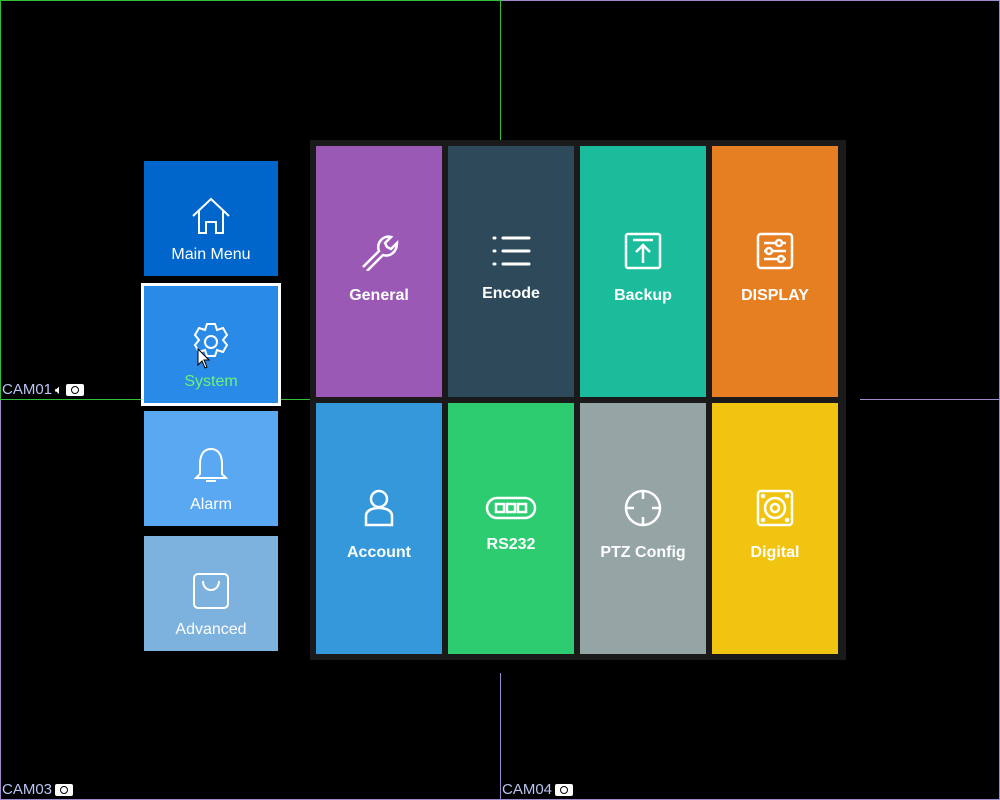 The width and height of the screenshot is (1000, 800). Describe the element at coordinates (511, 271) in the screenshot. I see `tile-encode: Encode` at that location.